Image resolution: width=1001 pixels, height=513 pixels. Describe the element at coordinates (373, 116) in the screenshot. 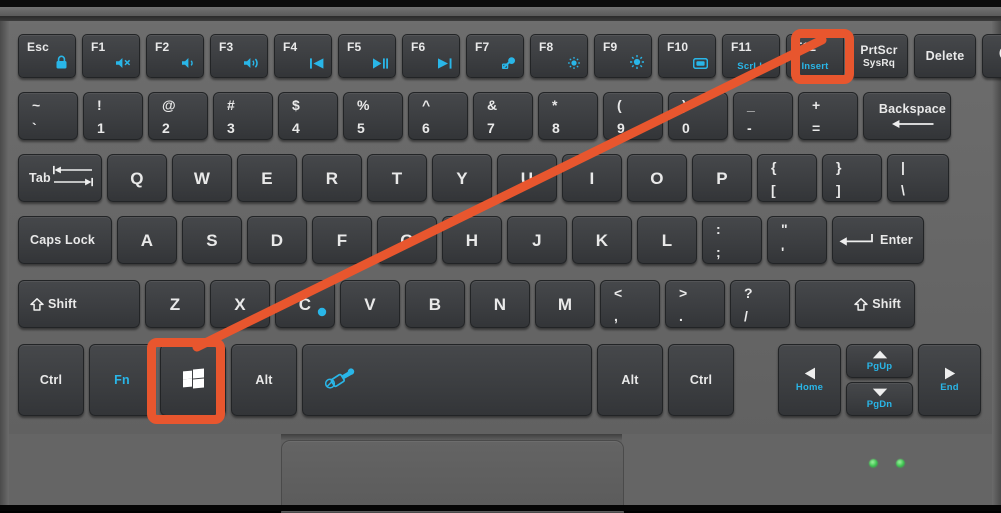

I see `key-5: % 5` at that location.